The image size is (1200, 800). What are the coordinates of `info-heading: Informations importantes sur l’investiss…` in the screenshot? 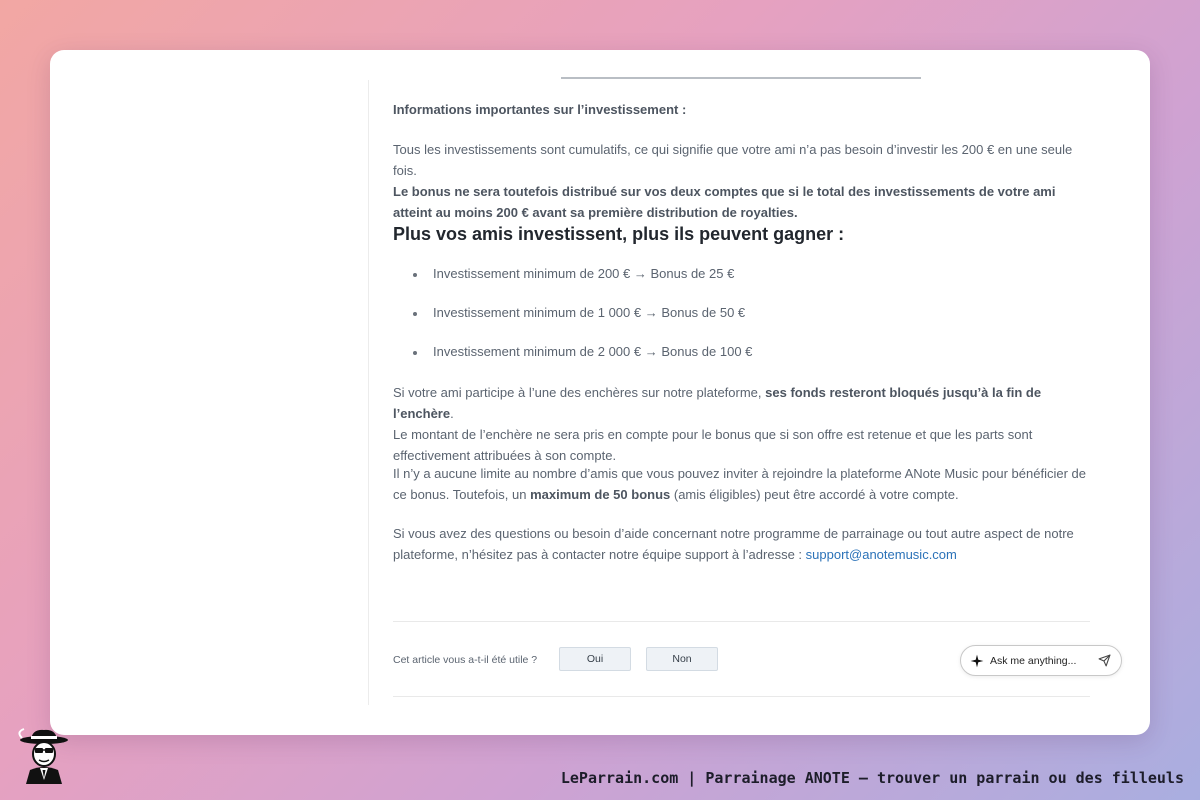 It's located at (540, 109).